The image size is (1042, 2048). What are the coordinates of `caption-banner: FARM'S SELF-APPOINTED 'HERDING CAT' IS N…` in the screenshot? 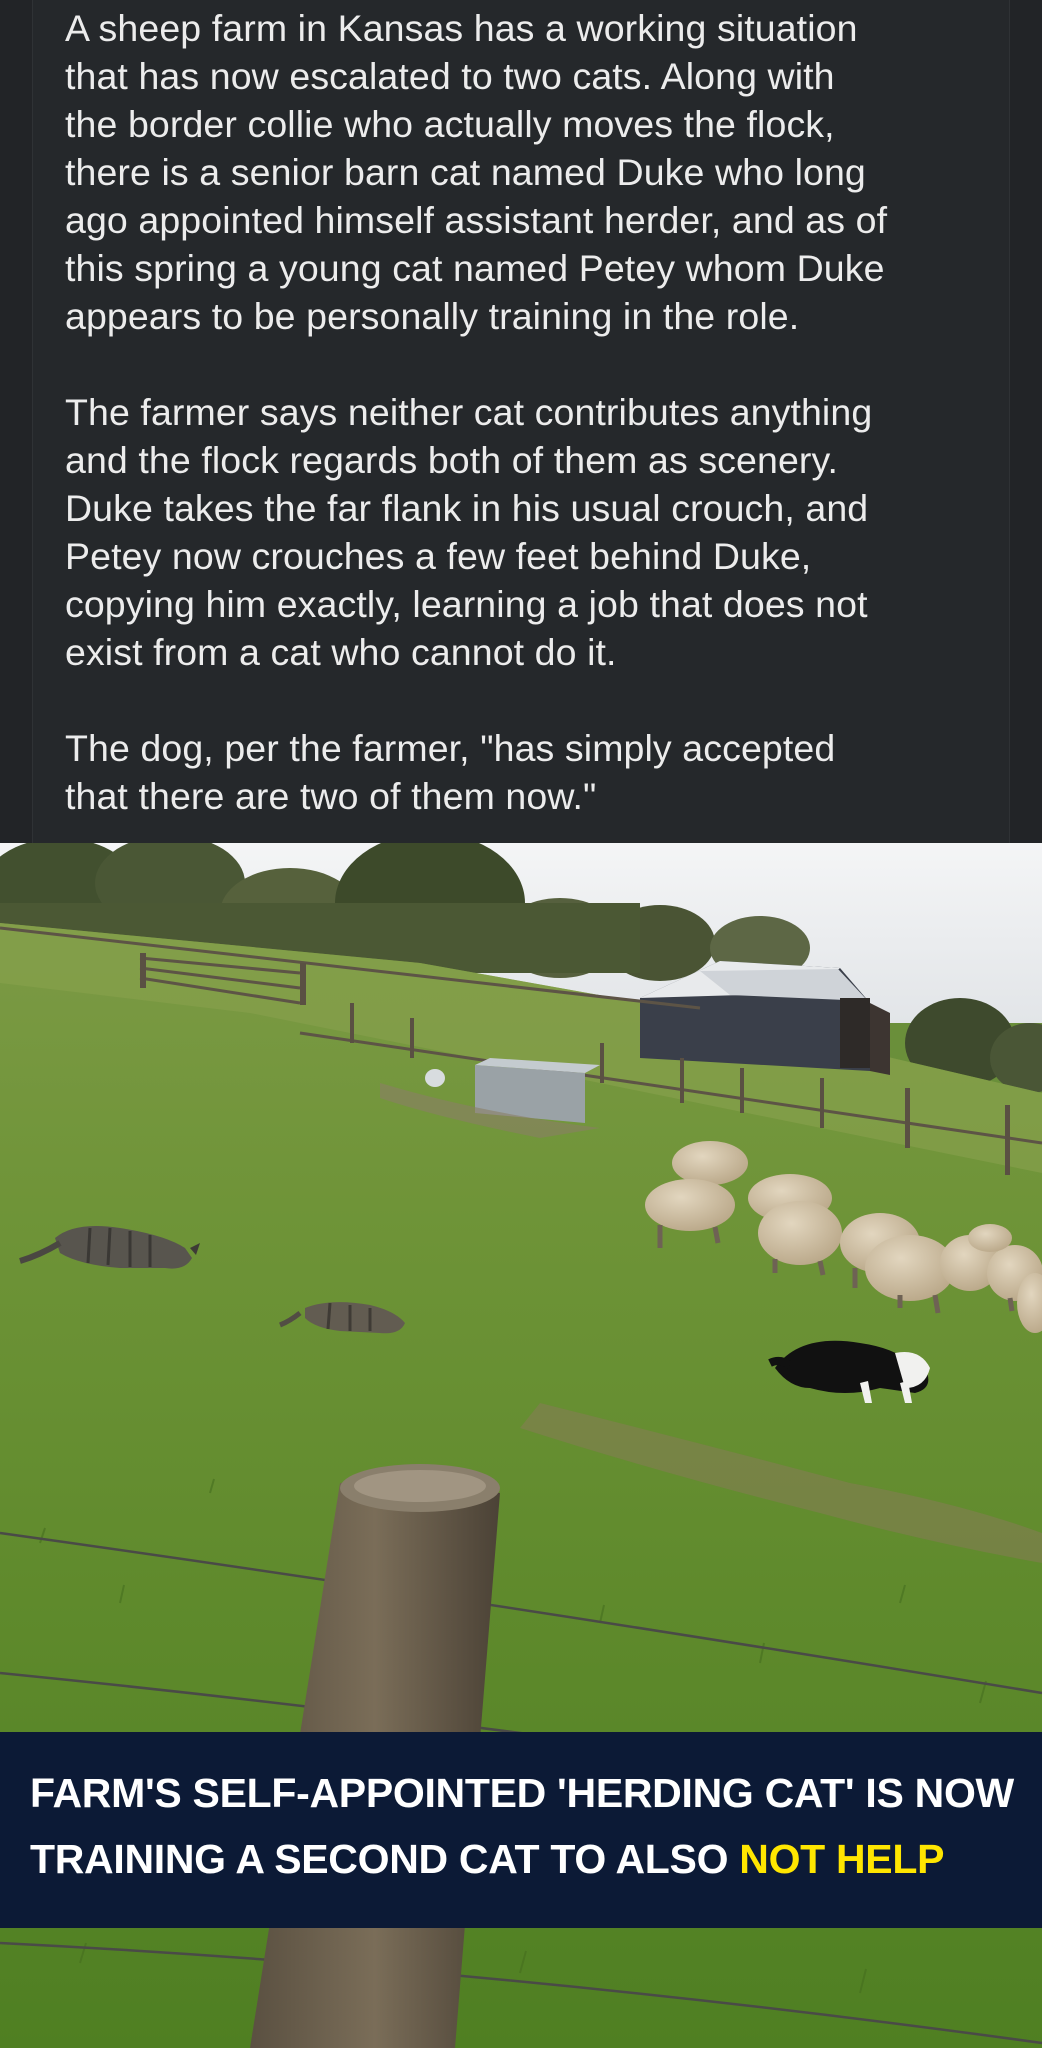 It's located at (521, 1830).